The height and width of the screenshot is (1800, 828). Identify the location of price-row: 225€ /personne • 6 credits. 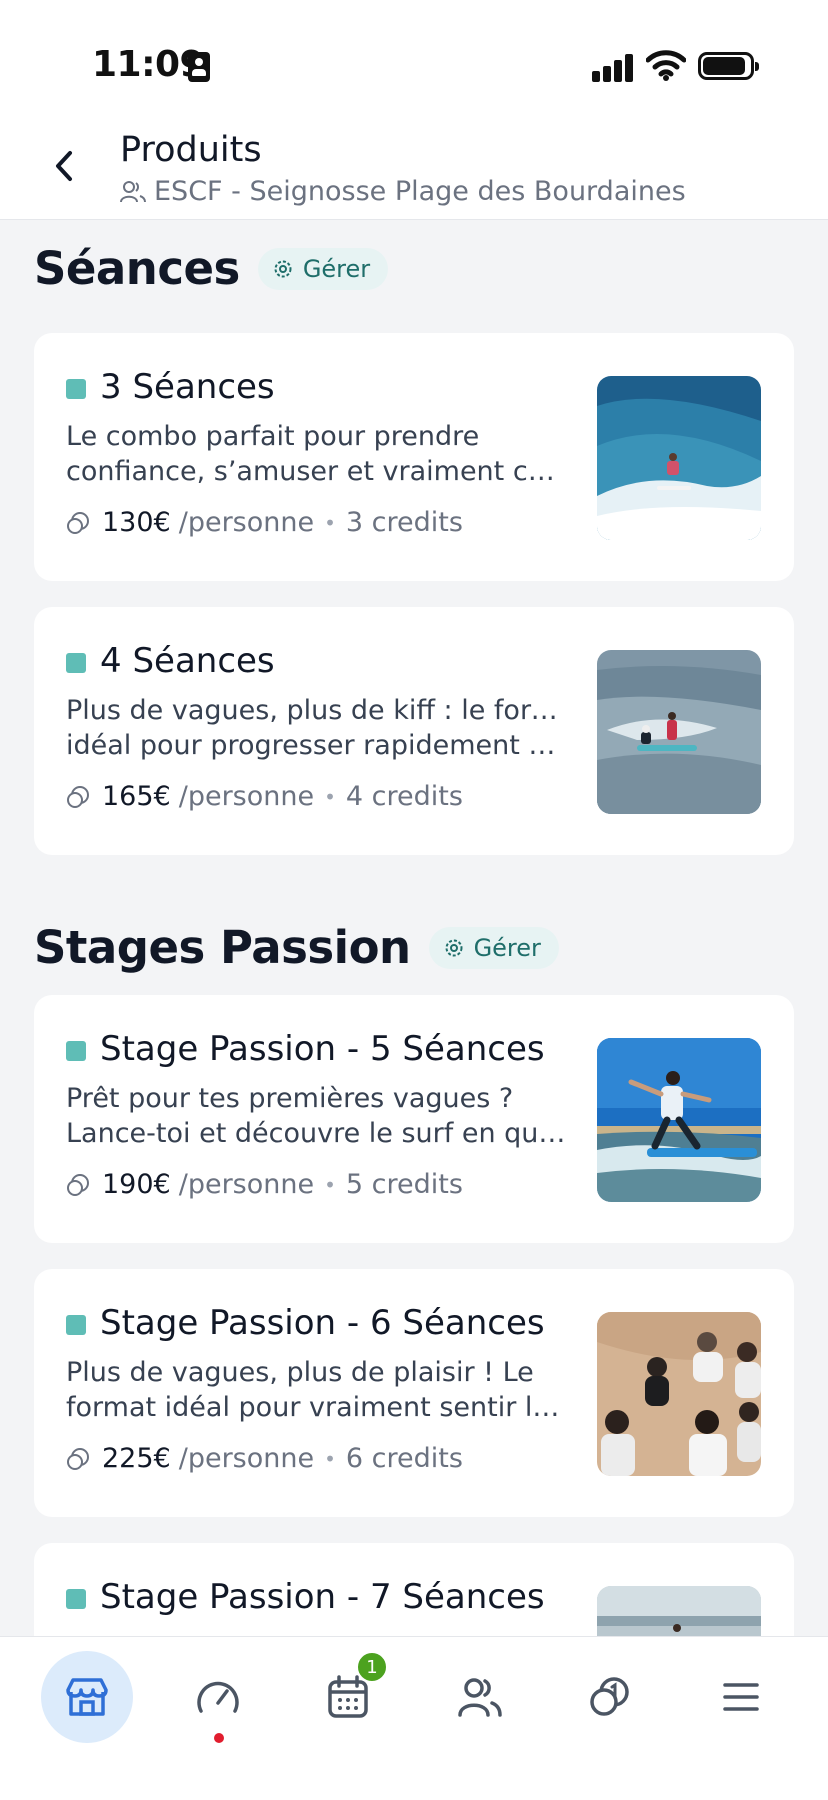
(264, 1458).